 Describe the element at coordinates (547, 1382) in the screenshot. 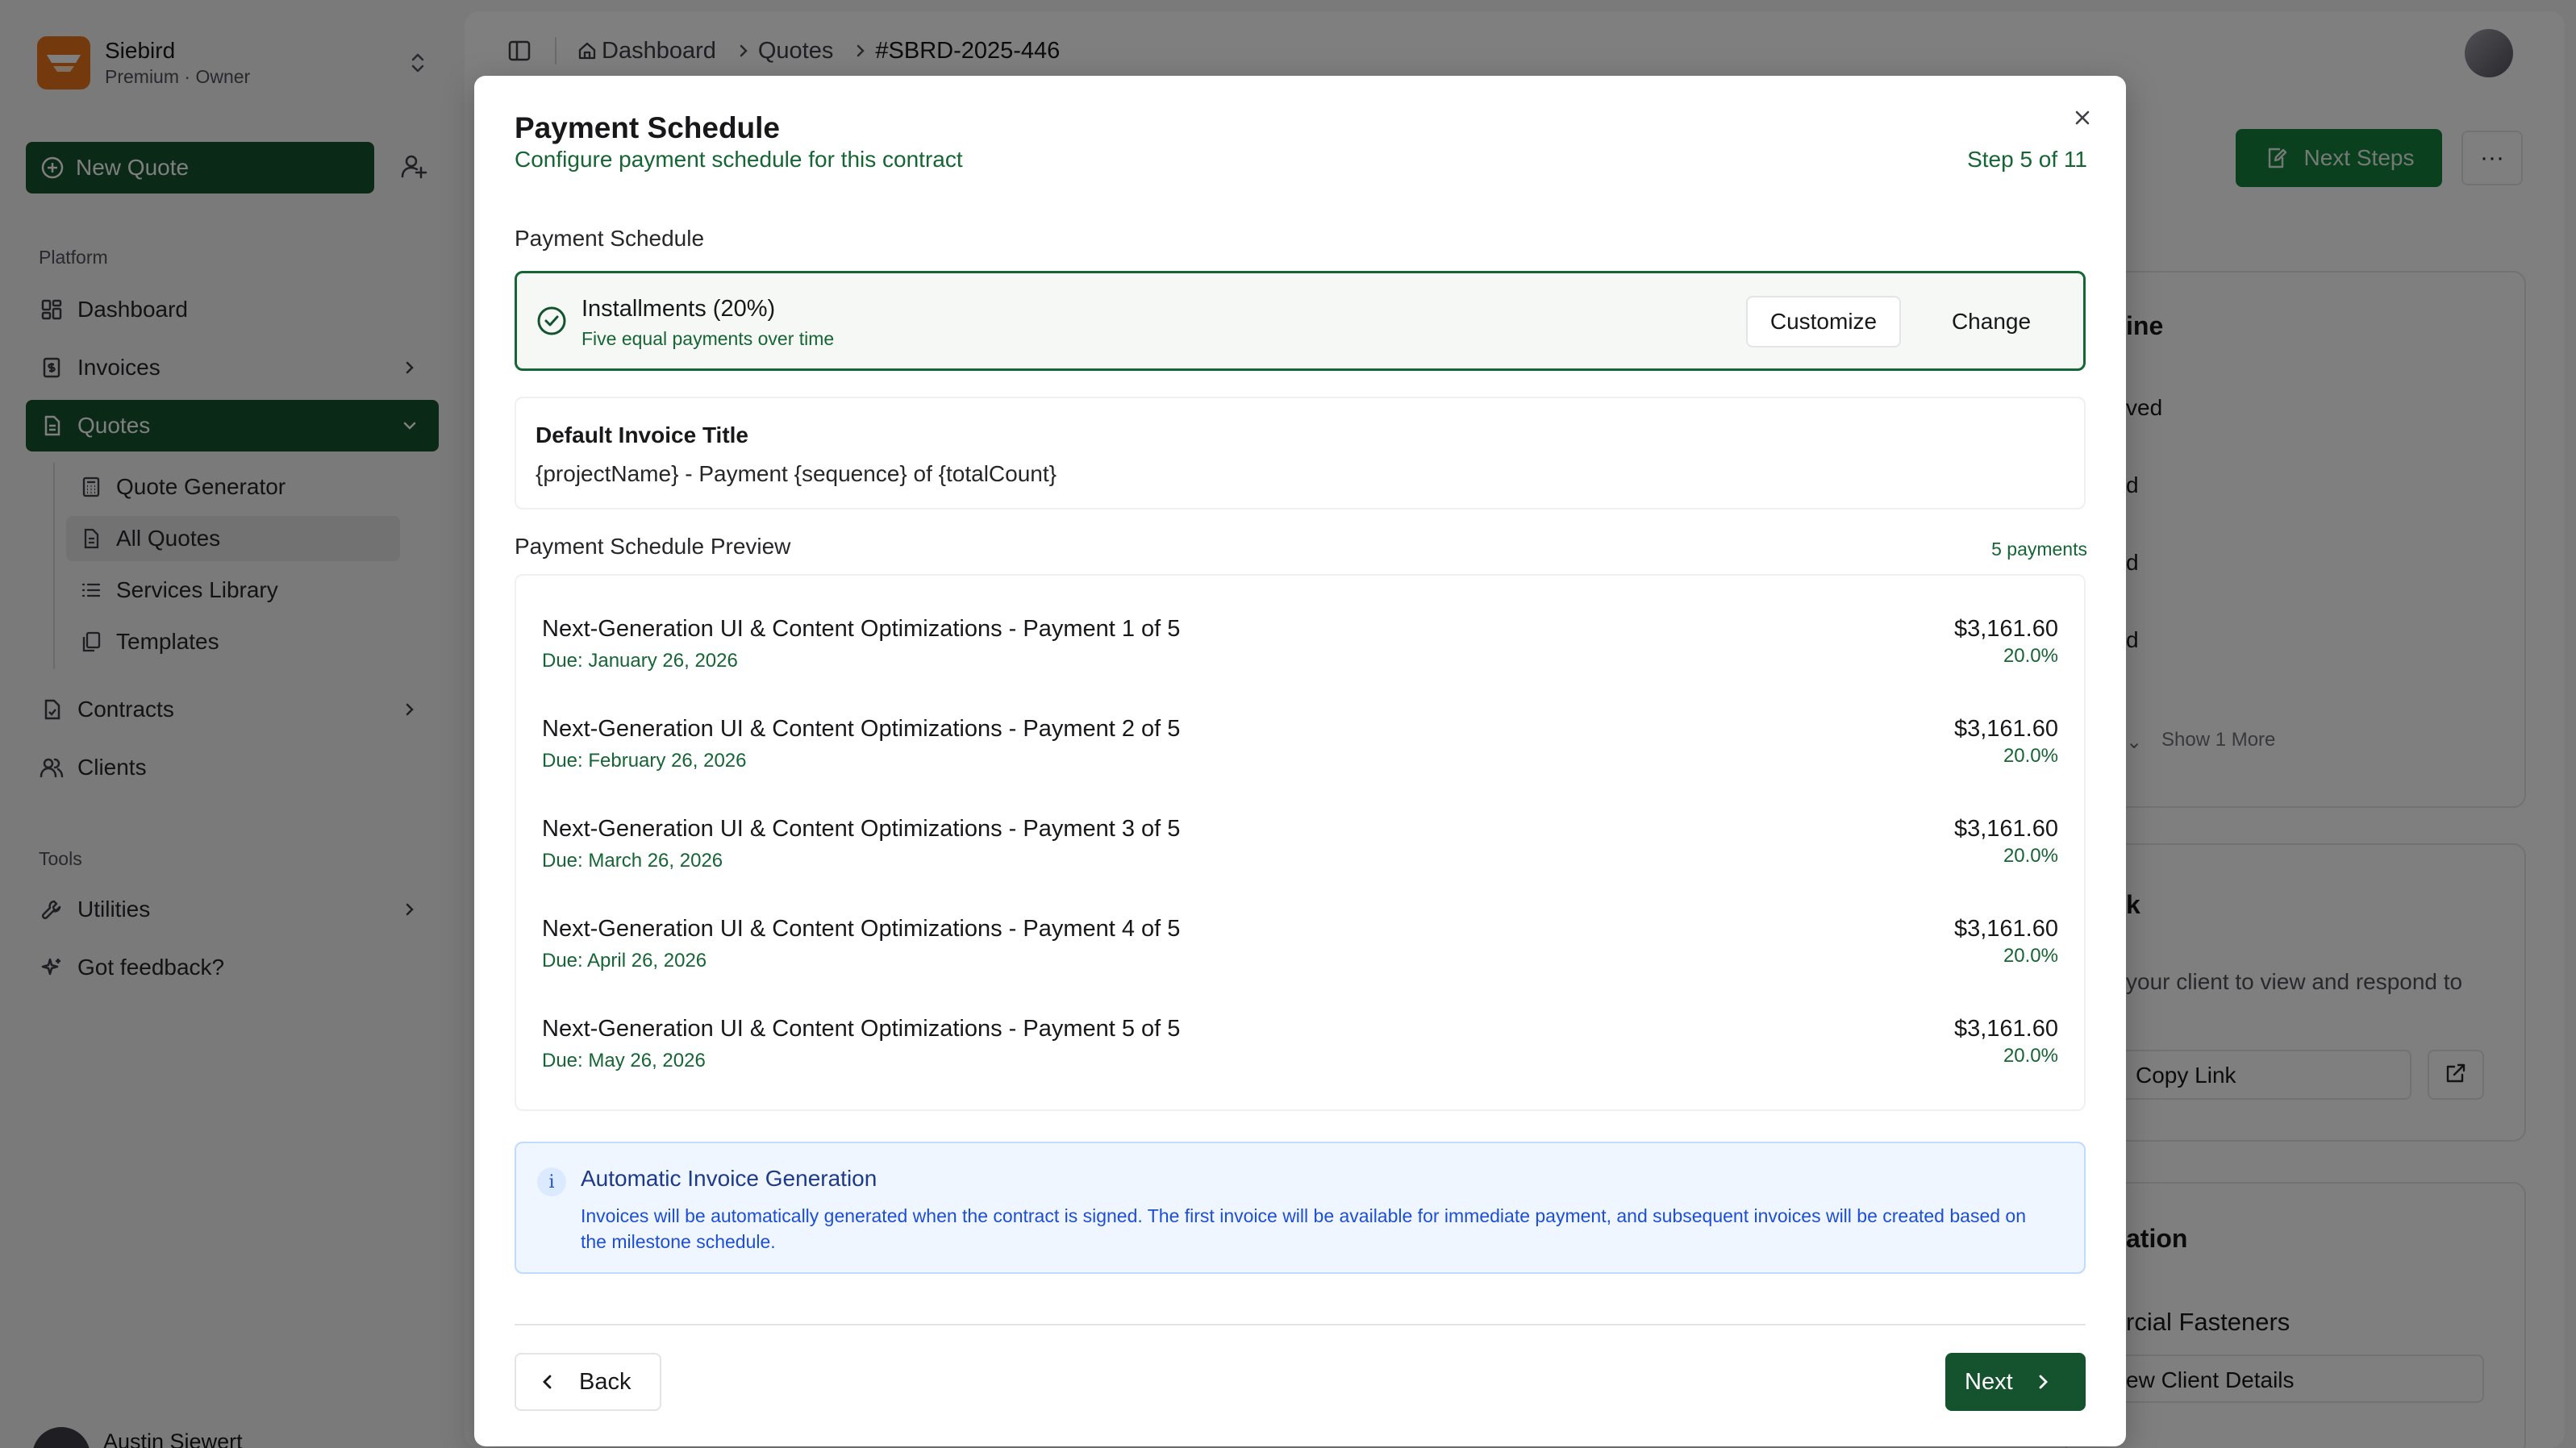

I see `chevron-left-icon` at that location.